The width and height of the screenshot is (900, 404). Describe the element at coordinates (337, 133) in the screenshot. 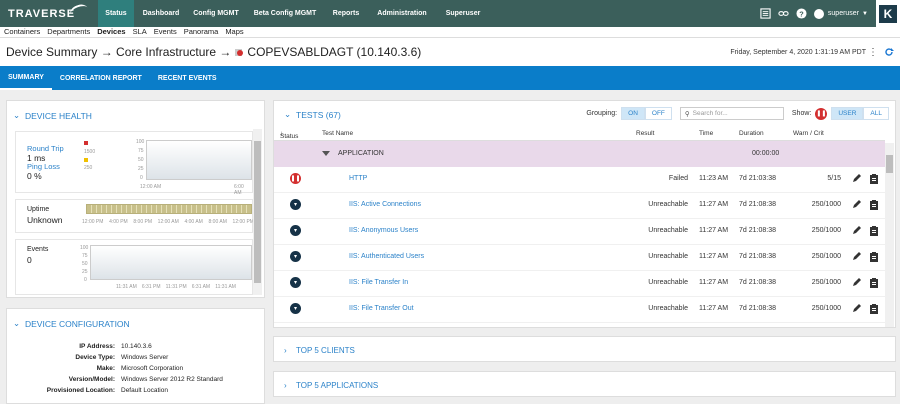

I see `col-test-name: Test Name` at that location.